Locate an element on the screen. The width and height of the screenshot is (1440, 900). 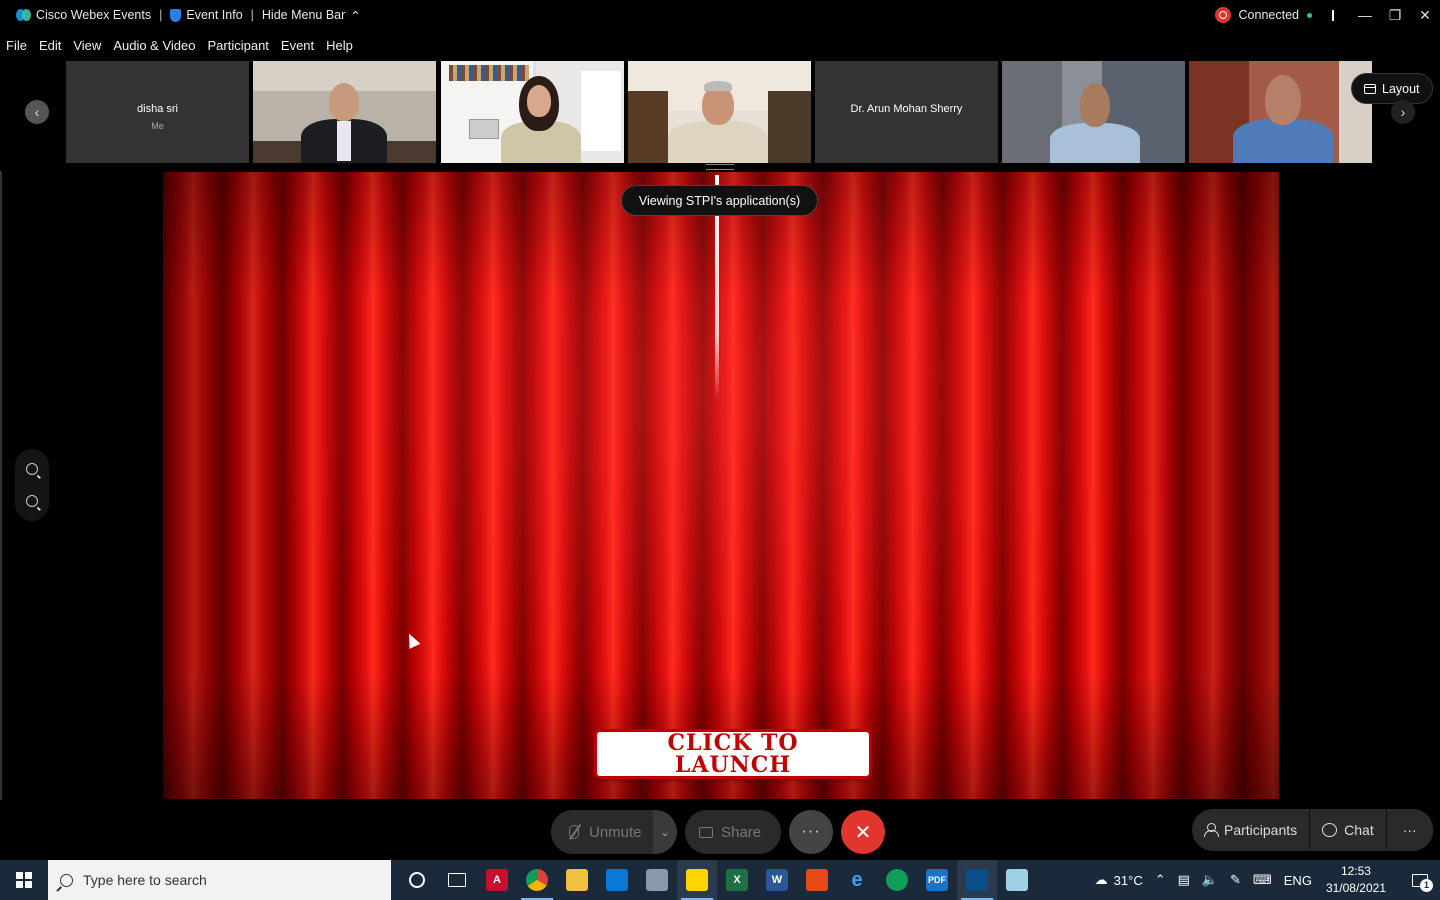
restore-button: ❐ is located at coordinates (1395, 15).